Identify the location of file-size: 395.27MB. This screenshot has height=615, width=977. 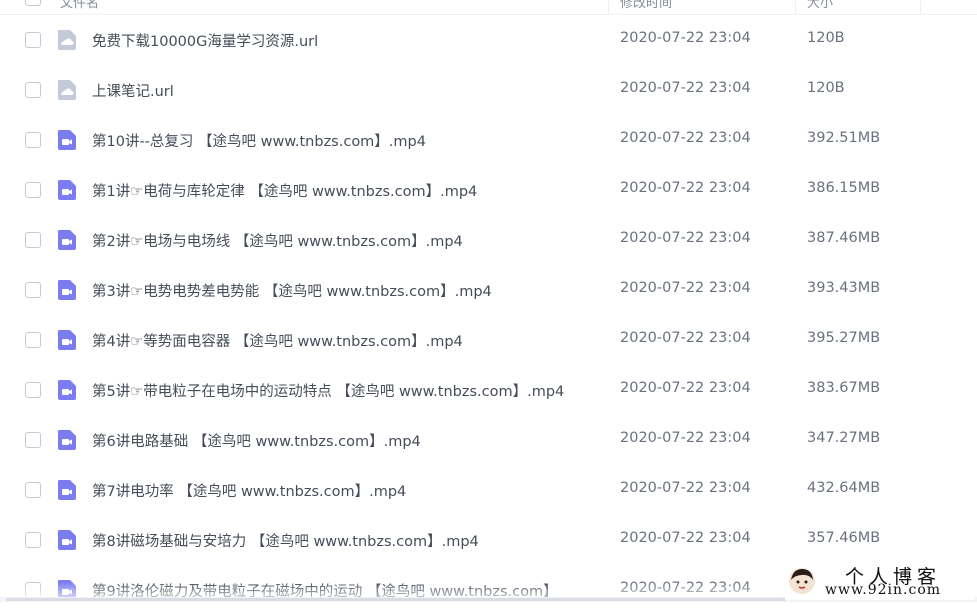
(844, 338).